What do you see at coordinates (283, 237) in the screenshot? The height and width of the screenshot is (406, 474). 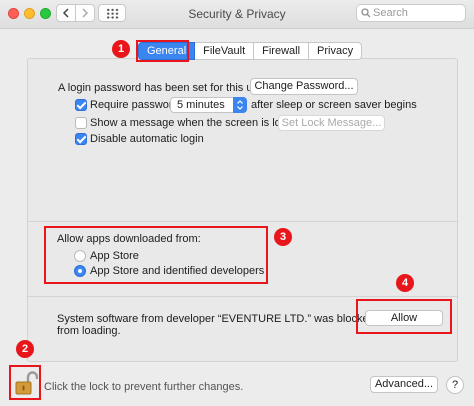 I see `annotation-badge-3: 3` at bounding box center [283, 237].